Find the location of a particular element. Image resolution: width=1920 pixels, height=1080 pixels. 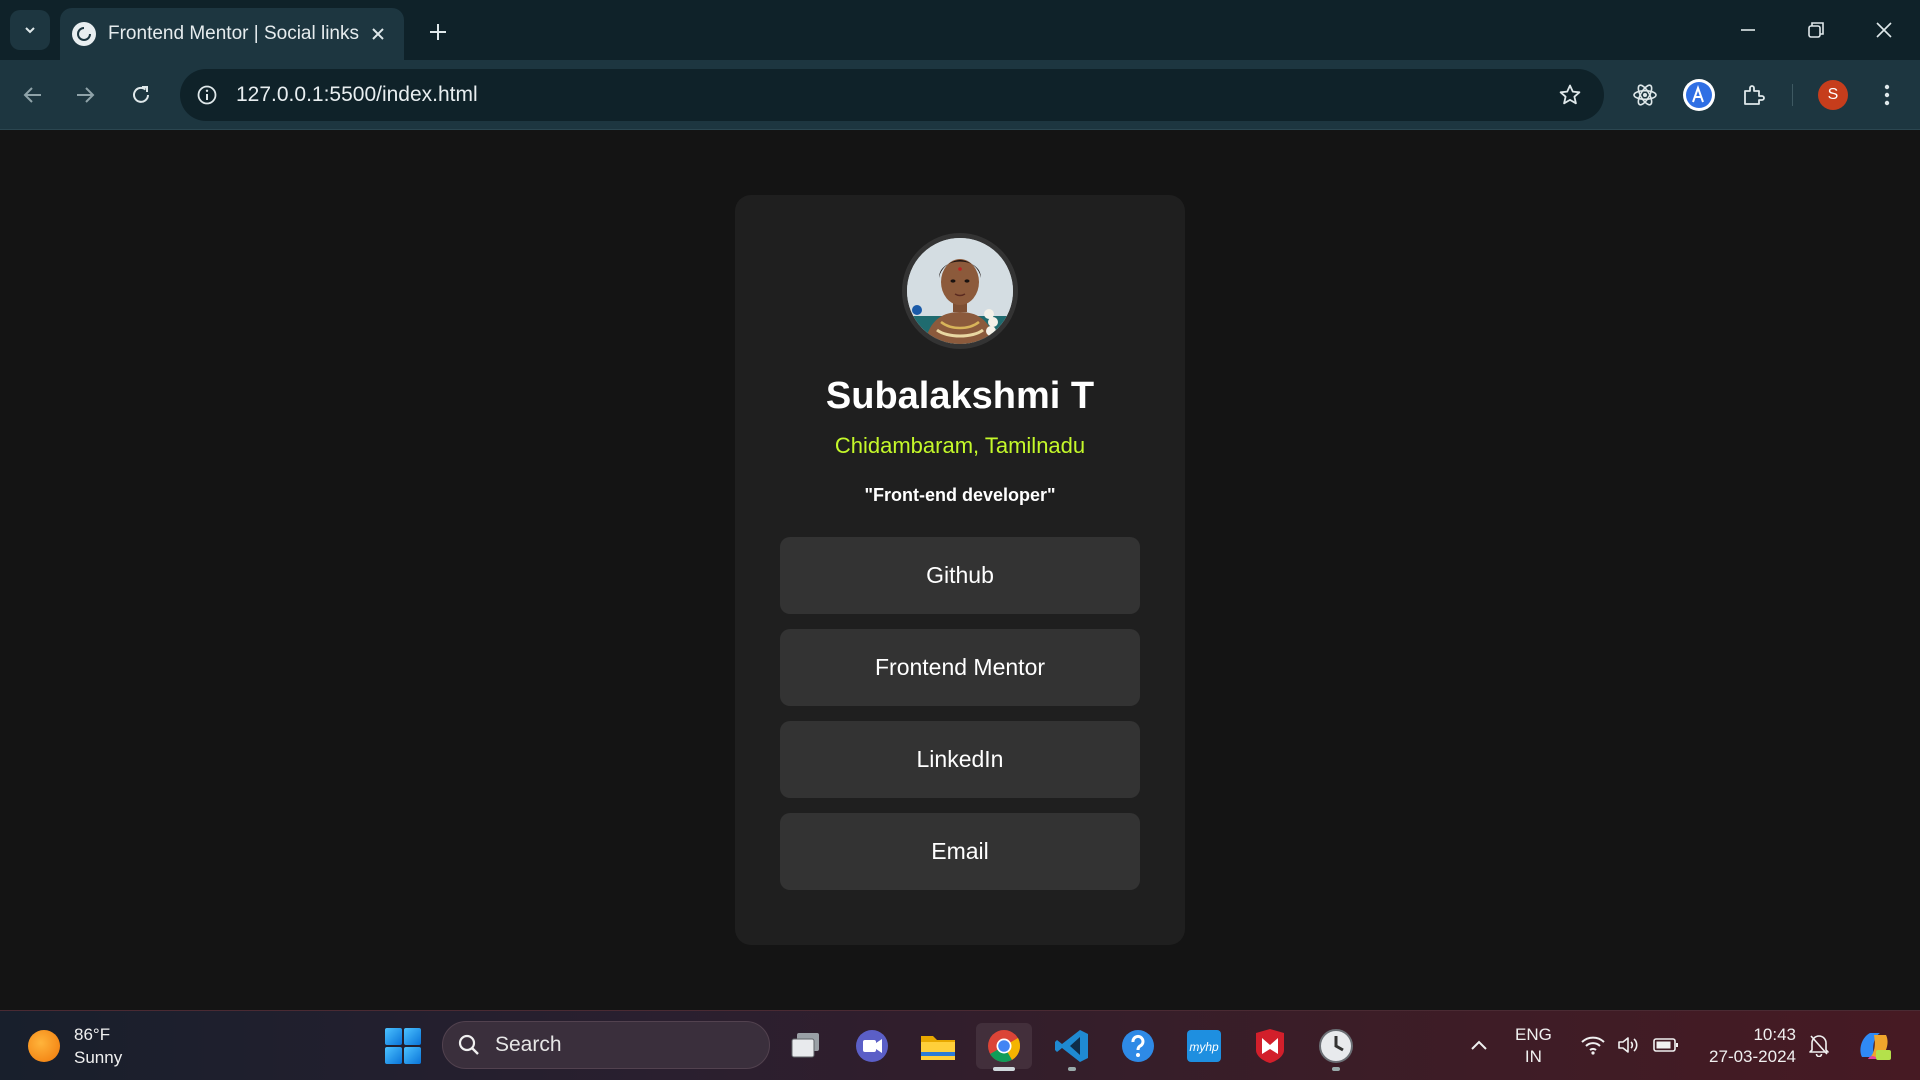

clock-date: 27-03-2024 is located at coordinates (1752, 1056).